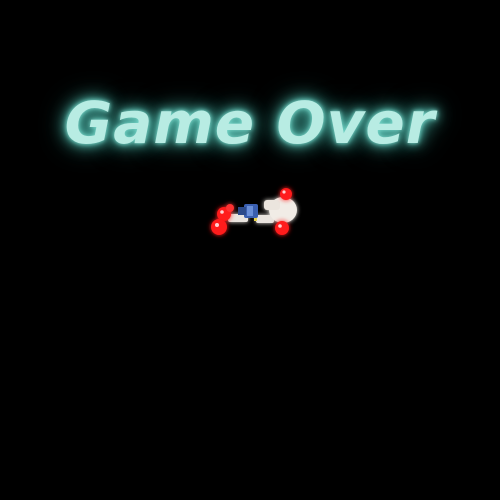 The height and width of the screenshot is (500, 500). What do you see at coordinates (255, 215) in the screenshot?
I see `crashed-character-sprite-icon` at bounding box center [255, 215].